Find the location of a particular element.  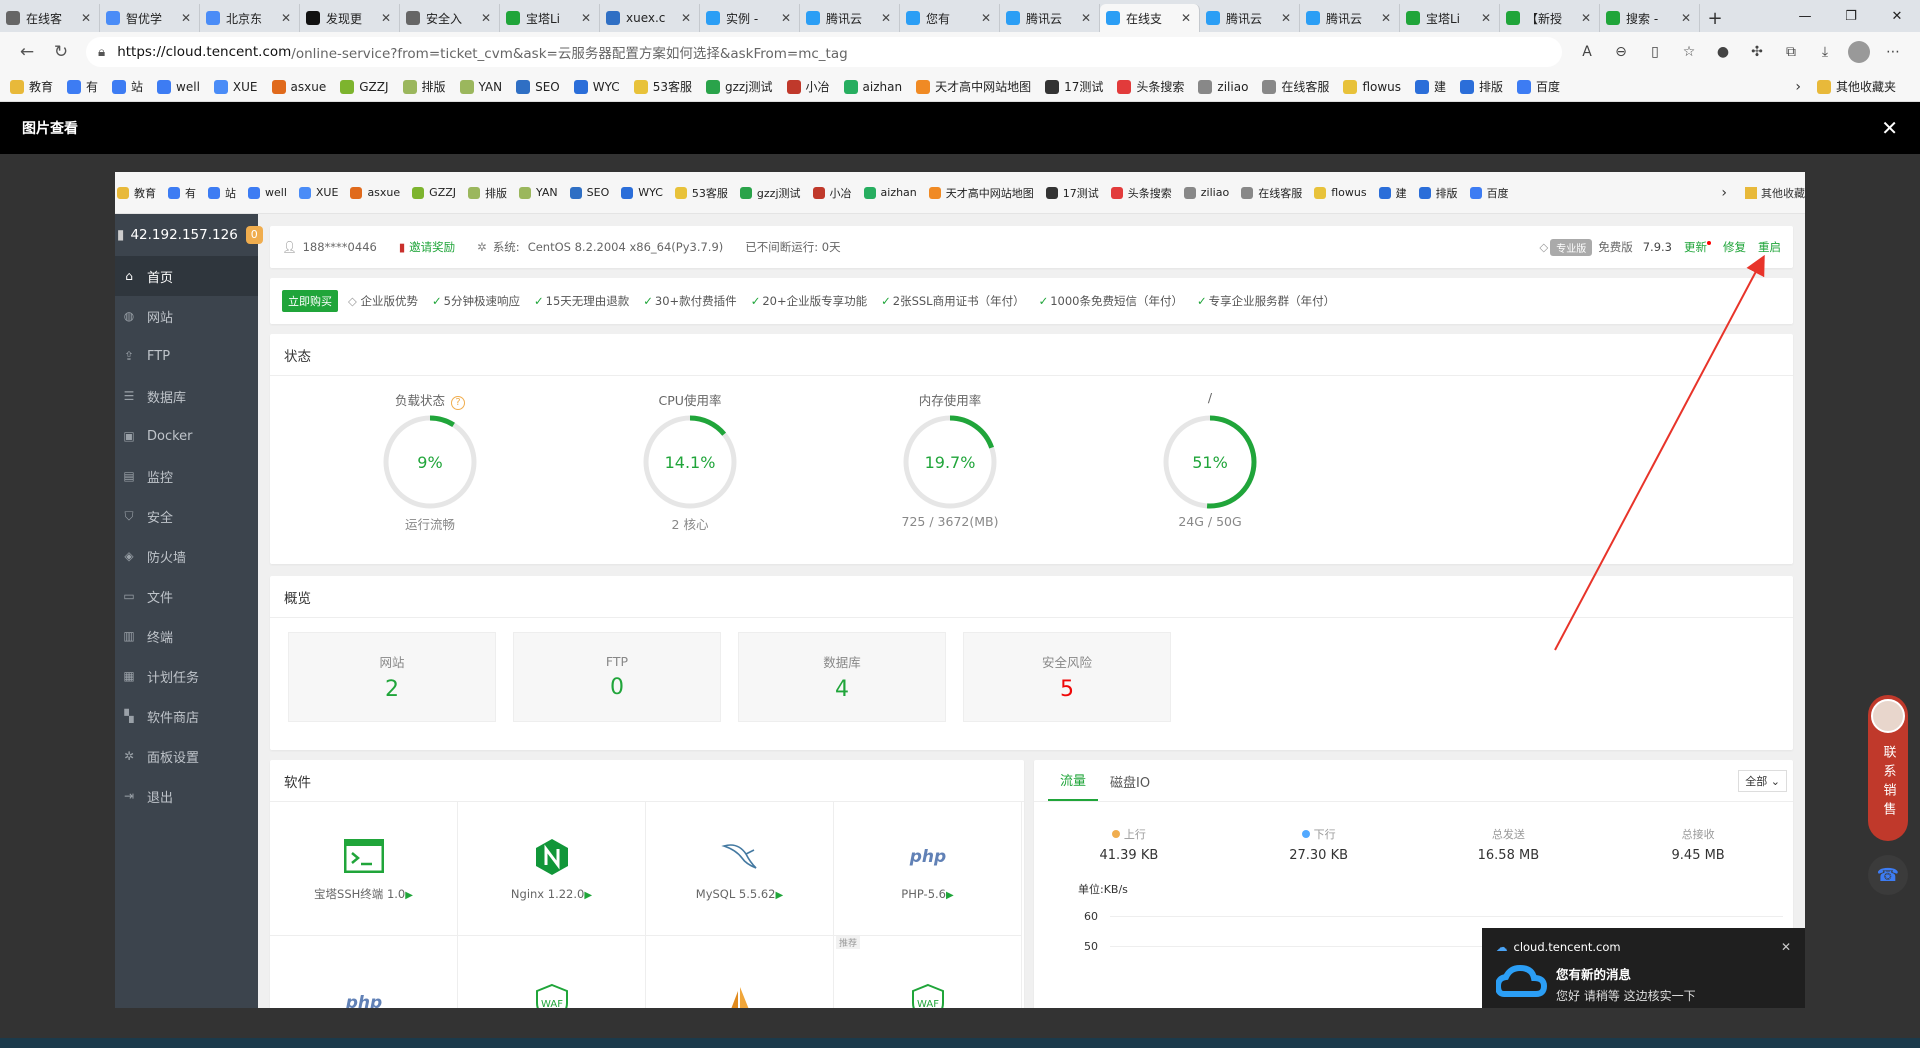

bookmark-item: ziliao is located at coordinates (1223, 86).